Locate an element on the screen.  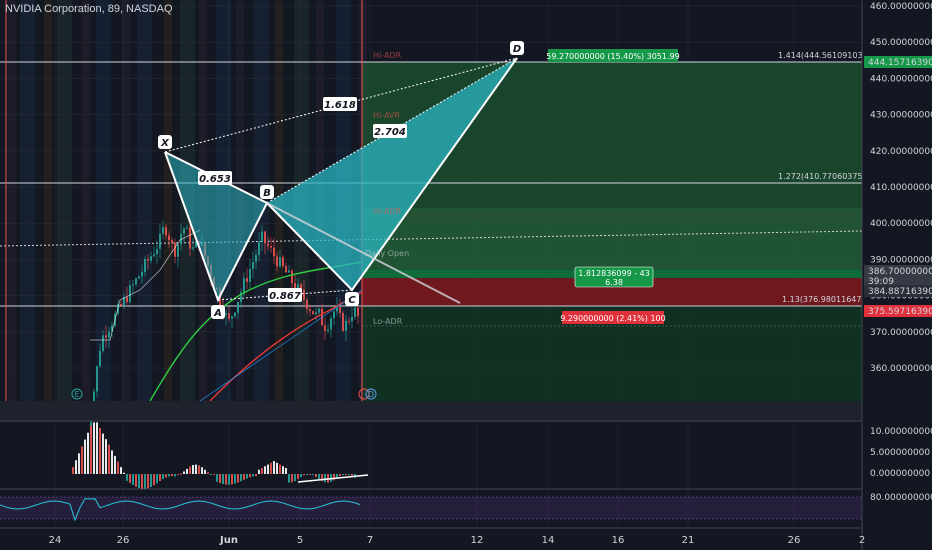
time-label-26: 26 is located at coordinates (123, 540).